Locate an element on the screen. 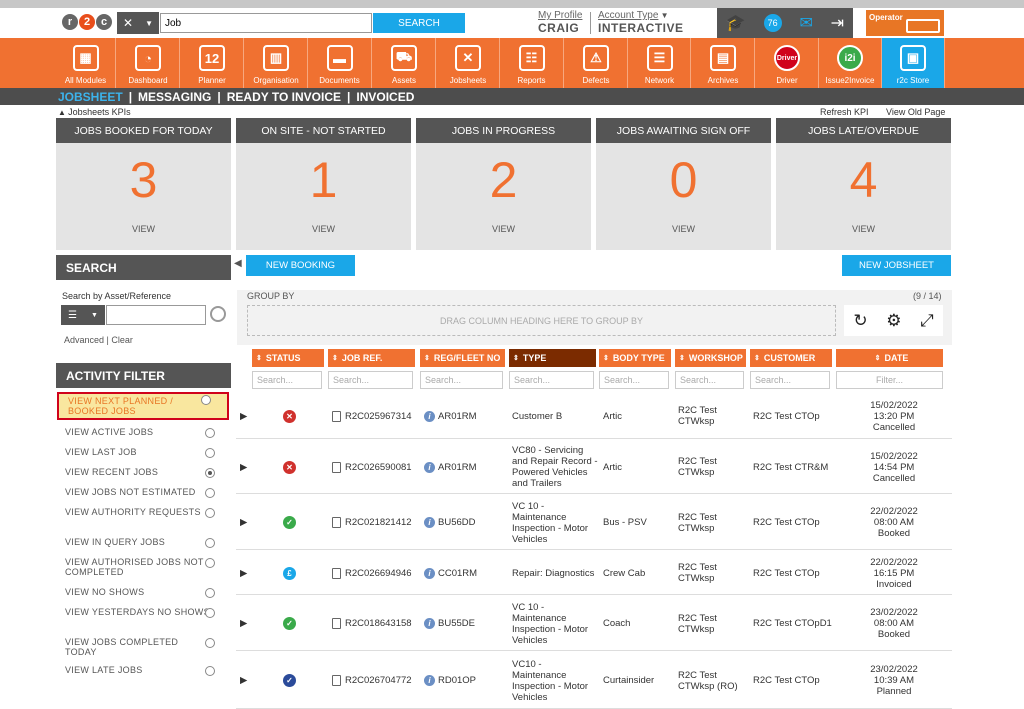 The width and height of the screenshot is (1024, 709). activity-filter-item: VIEW LATE JOBS is located at coordinates (143, 670).